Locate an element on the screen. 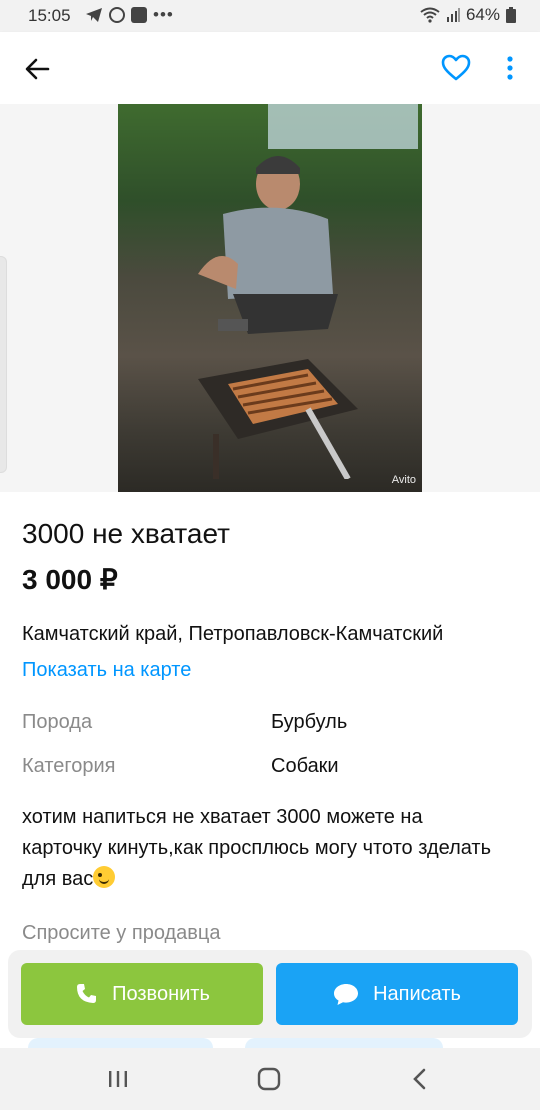  listing-price: 3 000 ₽ is located at coordinates (70, 579).